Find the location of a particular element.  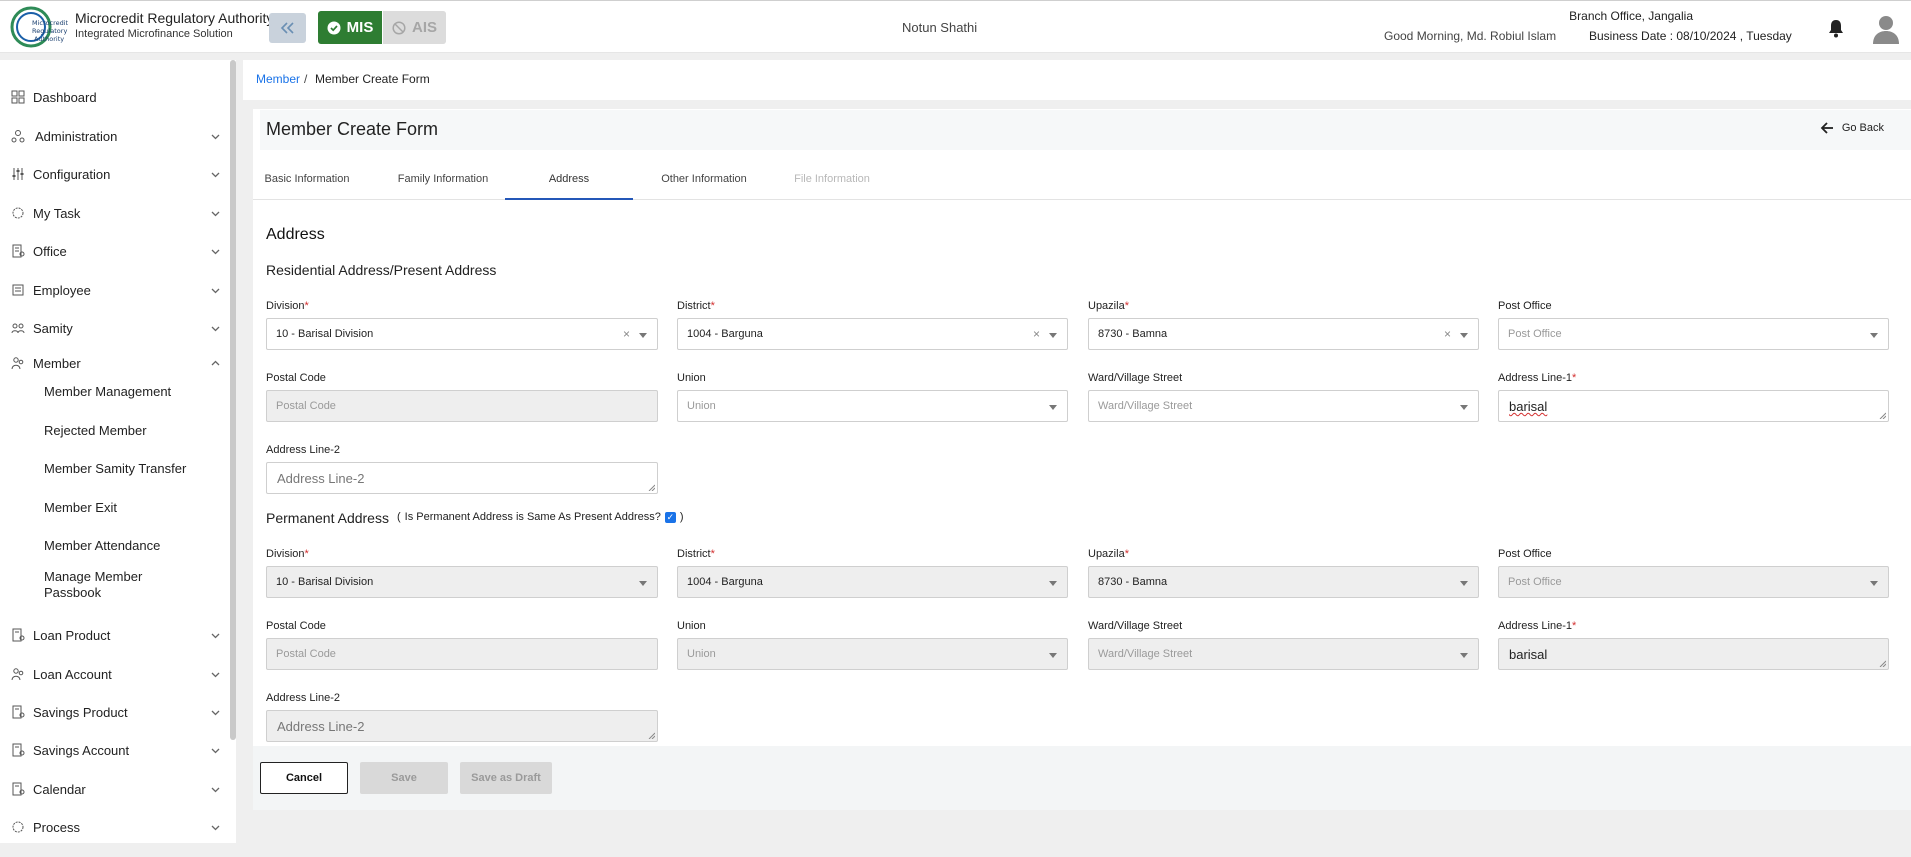

notification-bell-icon is located at coordinates (1836, 28).